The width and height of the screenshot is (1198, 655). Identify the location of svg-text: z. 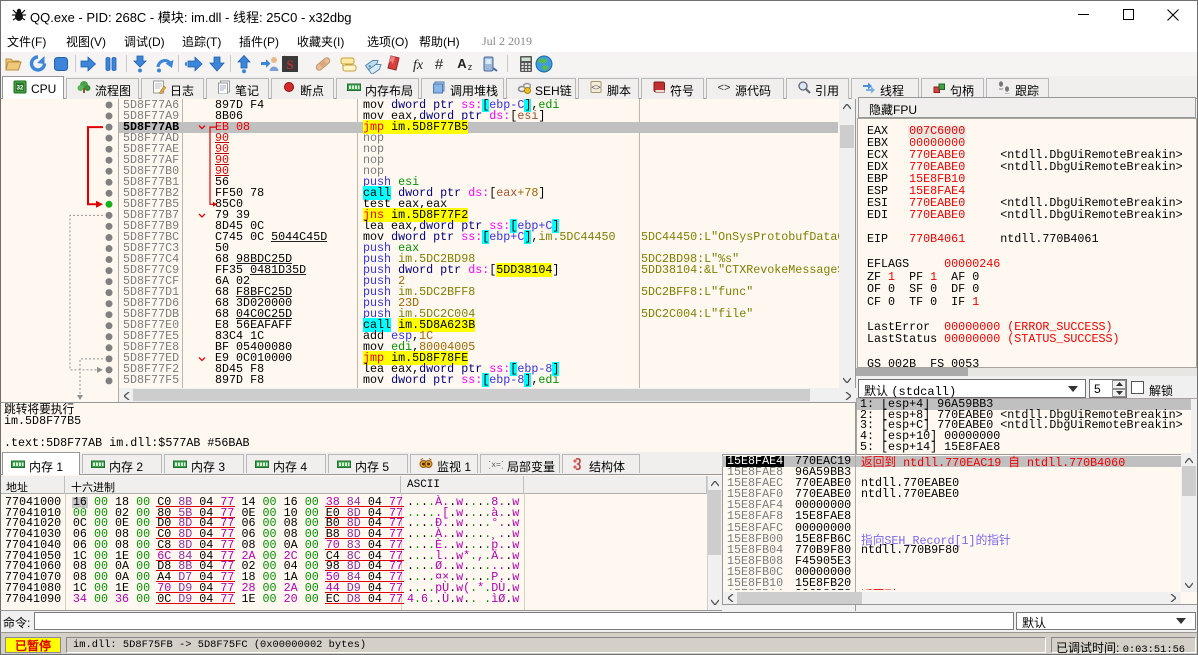
(470, 67).